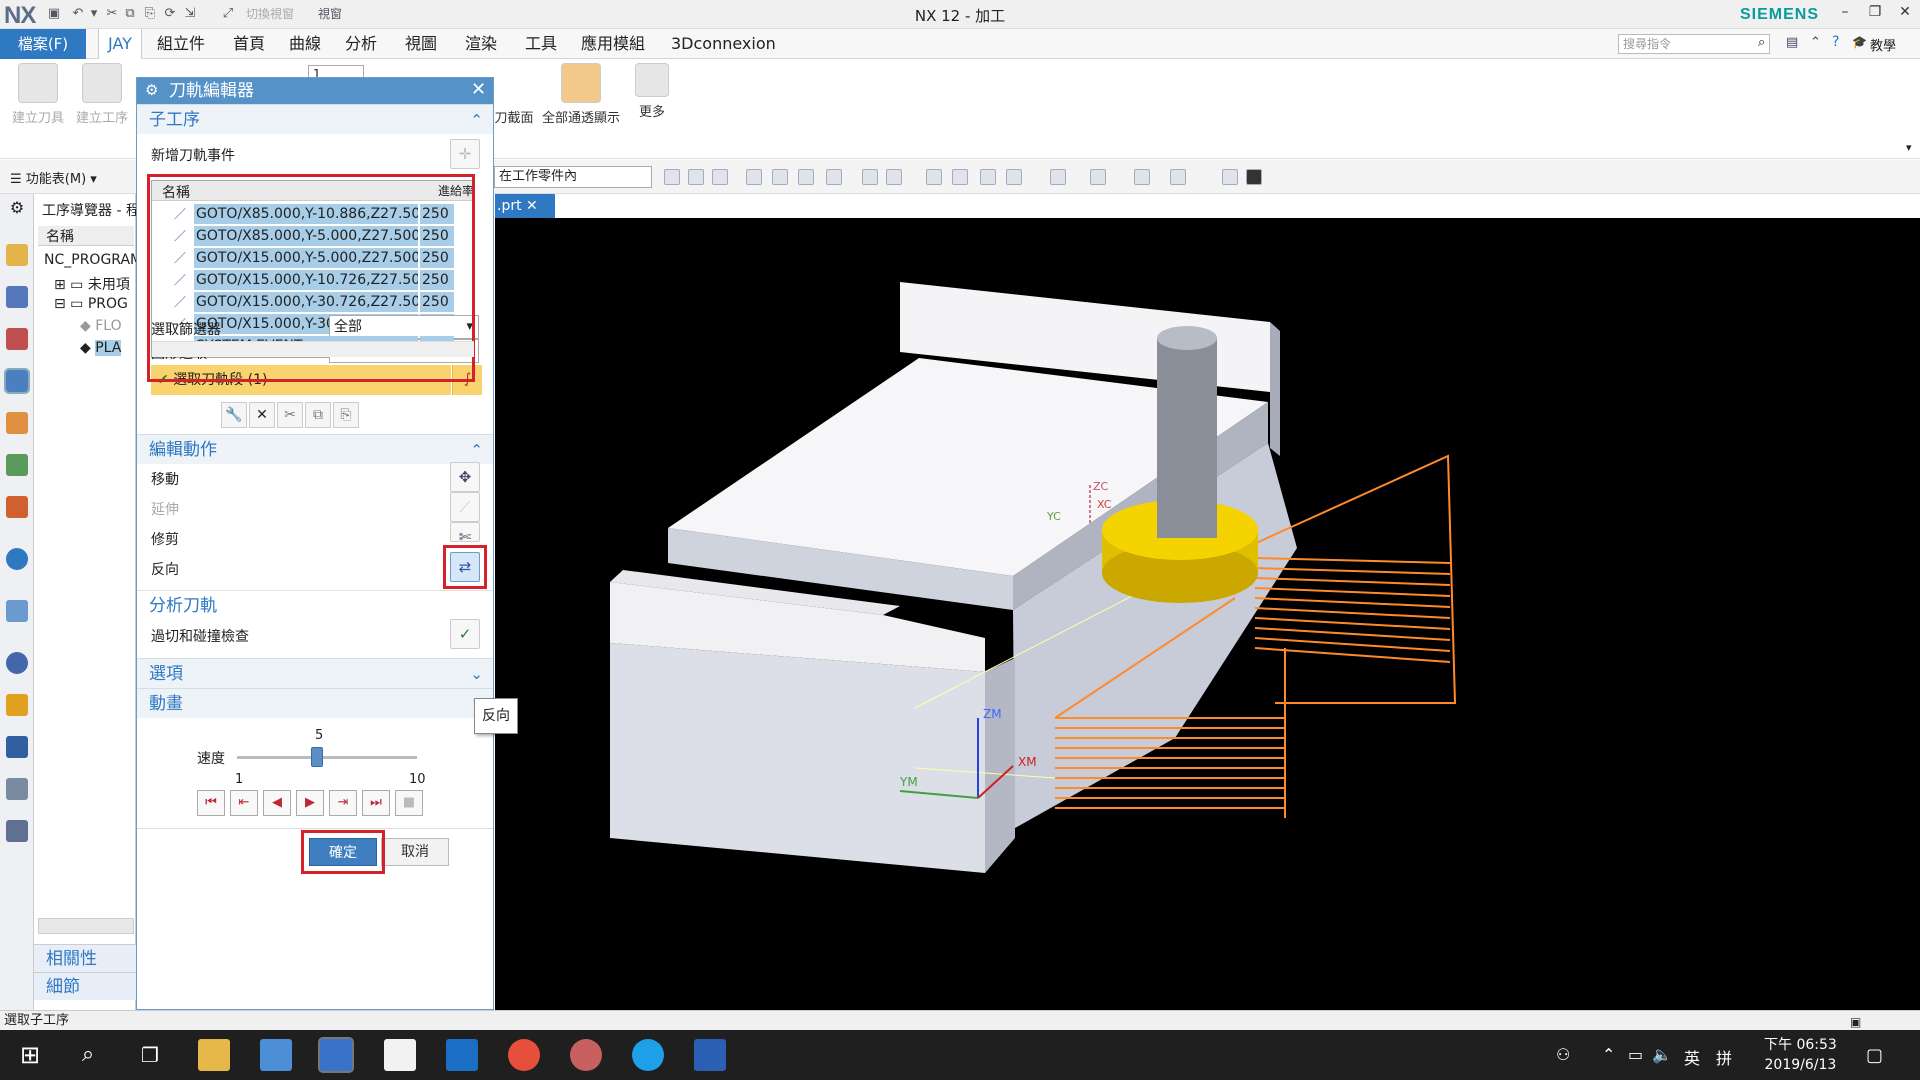 The width and height of the screenshot is (1920, 1080). What do you see at coordinates (214, 1055) in the screenshot?
I see `file-explorer-icon` at bounding box center [214, 1055].